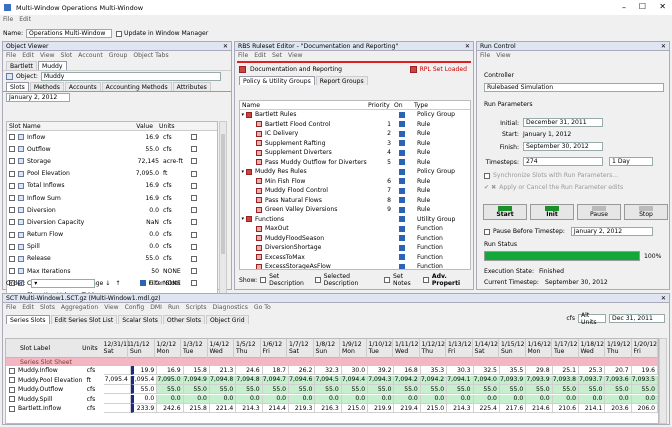  Describe the element at coordinates (563, 161) in the screenshot. I see `timesteps-input: 274` at that location.